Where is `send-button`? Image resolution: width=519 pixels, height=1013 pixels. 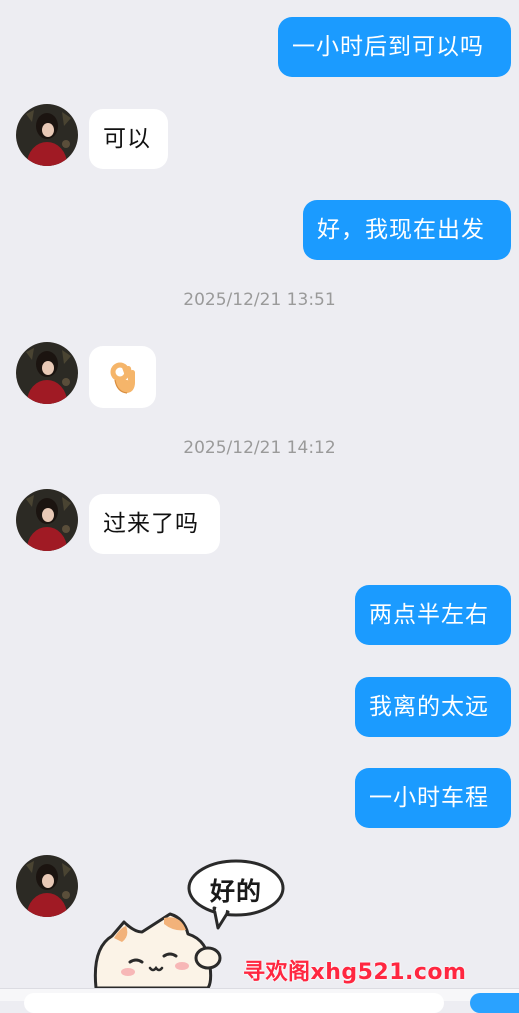
send-button is located at coordinates (494, 1003).